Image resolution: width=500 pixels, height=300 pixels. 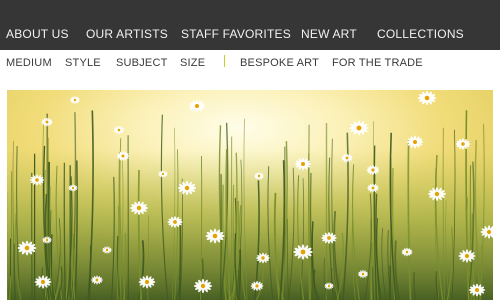 I want to click on filter-medium: MEDIUM, so click(x=29, y=63).